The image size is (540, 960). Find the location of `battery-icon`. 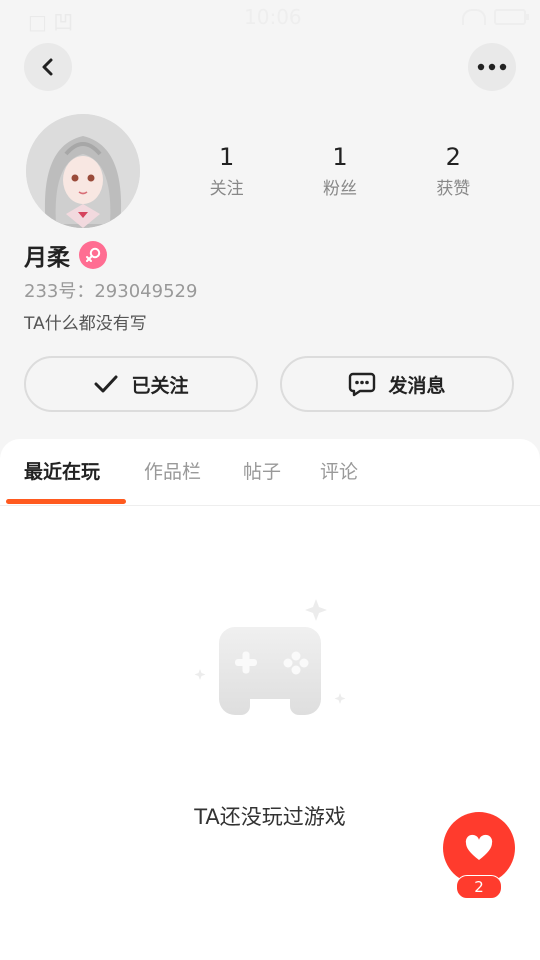

battery-icon is located at coordinates (511, 17).